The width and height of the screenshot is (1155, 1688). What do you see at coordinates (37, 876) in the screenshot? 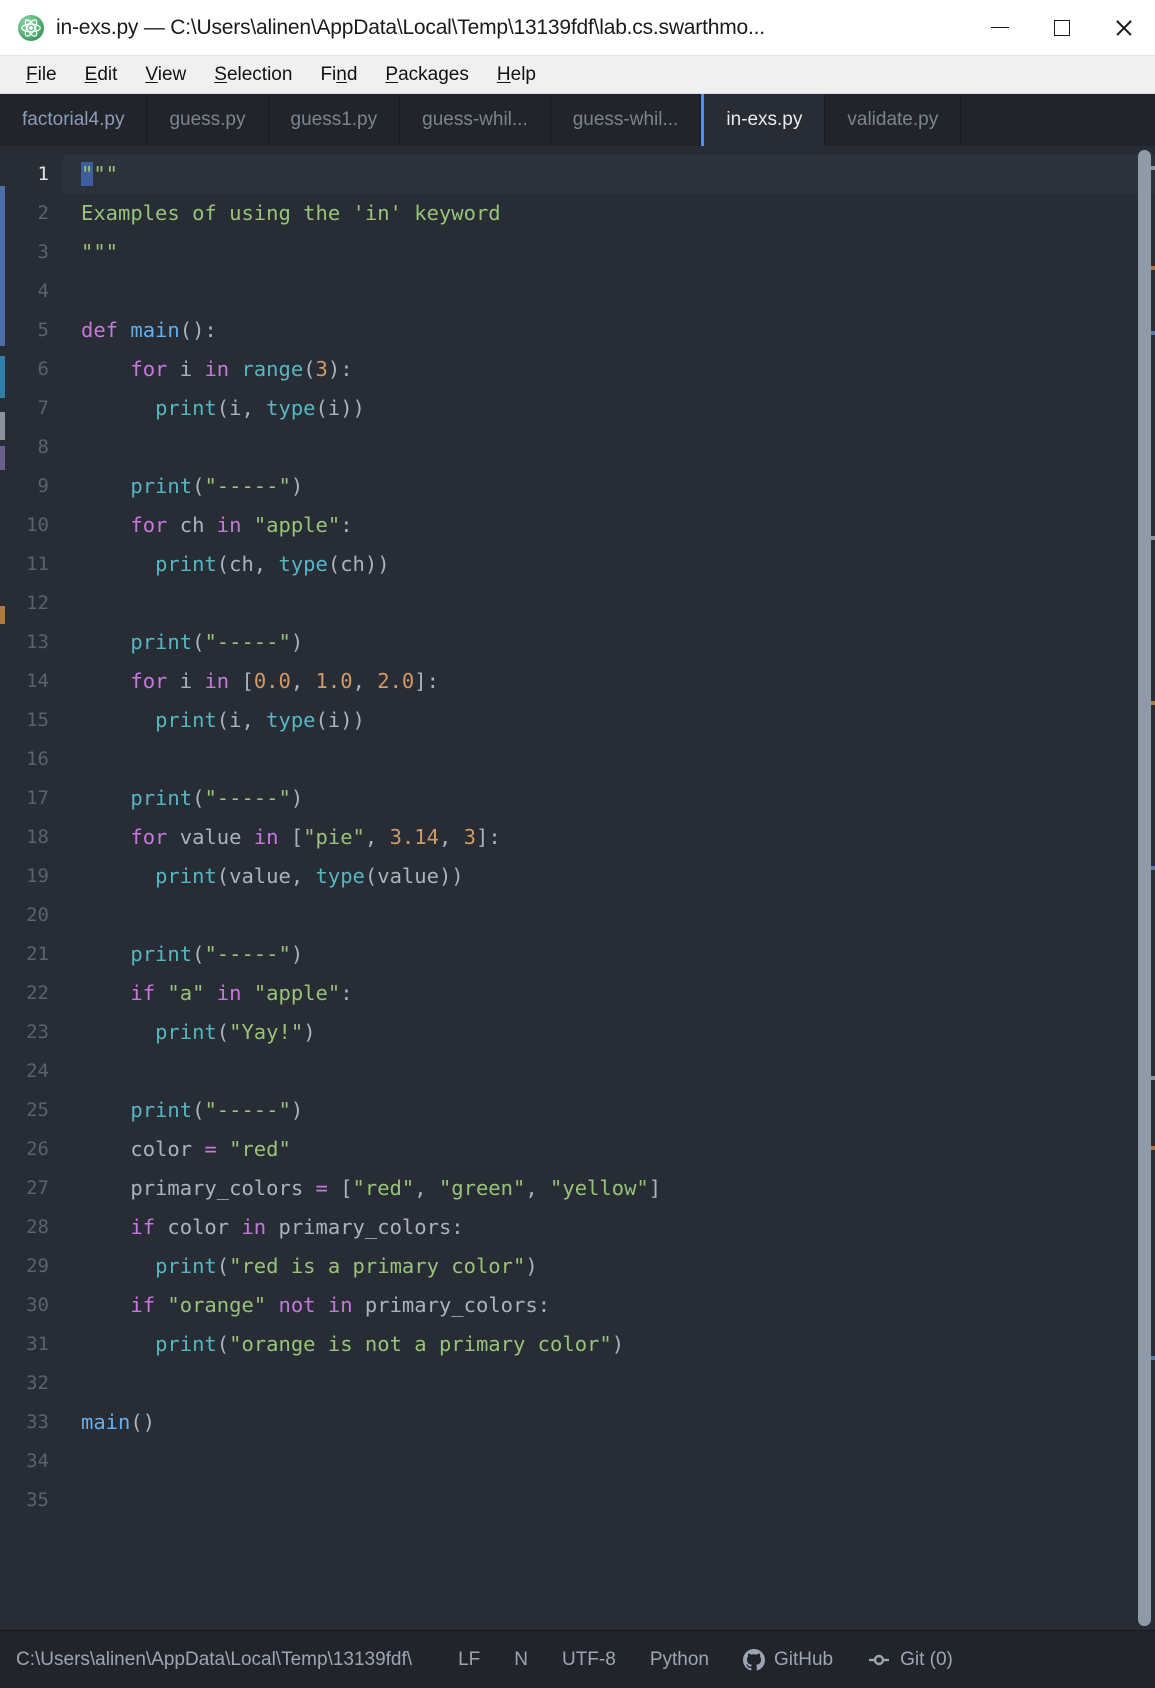
I see `line-number: 19` at bounding box center [37, 876].